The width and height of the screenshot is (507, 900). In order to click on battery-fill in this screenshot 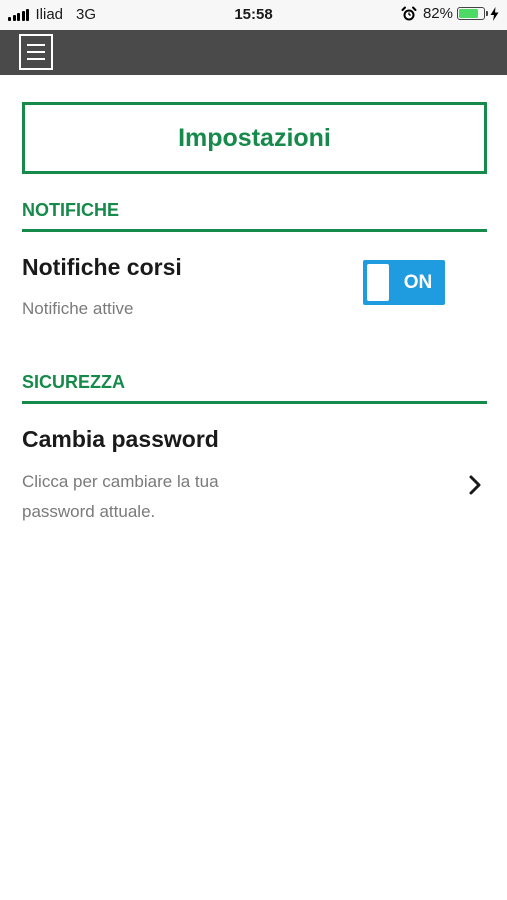, I will do `click(468, 13)`.